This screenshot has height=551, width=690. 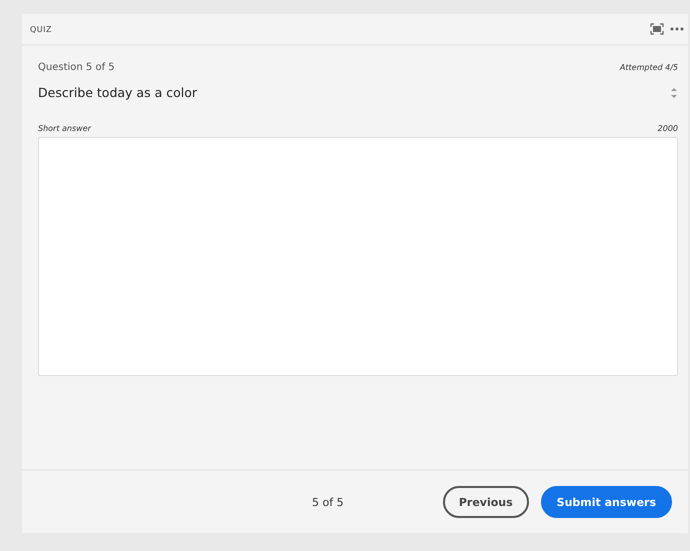 I want to click on page-indicator: 5 of 5, so click(x=328, y=502).